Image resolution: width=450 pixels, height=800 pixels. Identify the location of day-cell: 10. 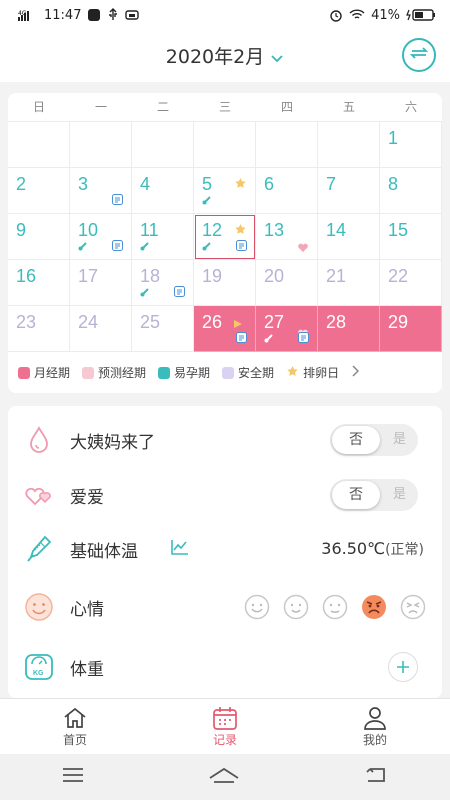
(101, 237).